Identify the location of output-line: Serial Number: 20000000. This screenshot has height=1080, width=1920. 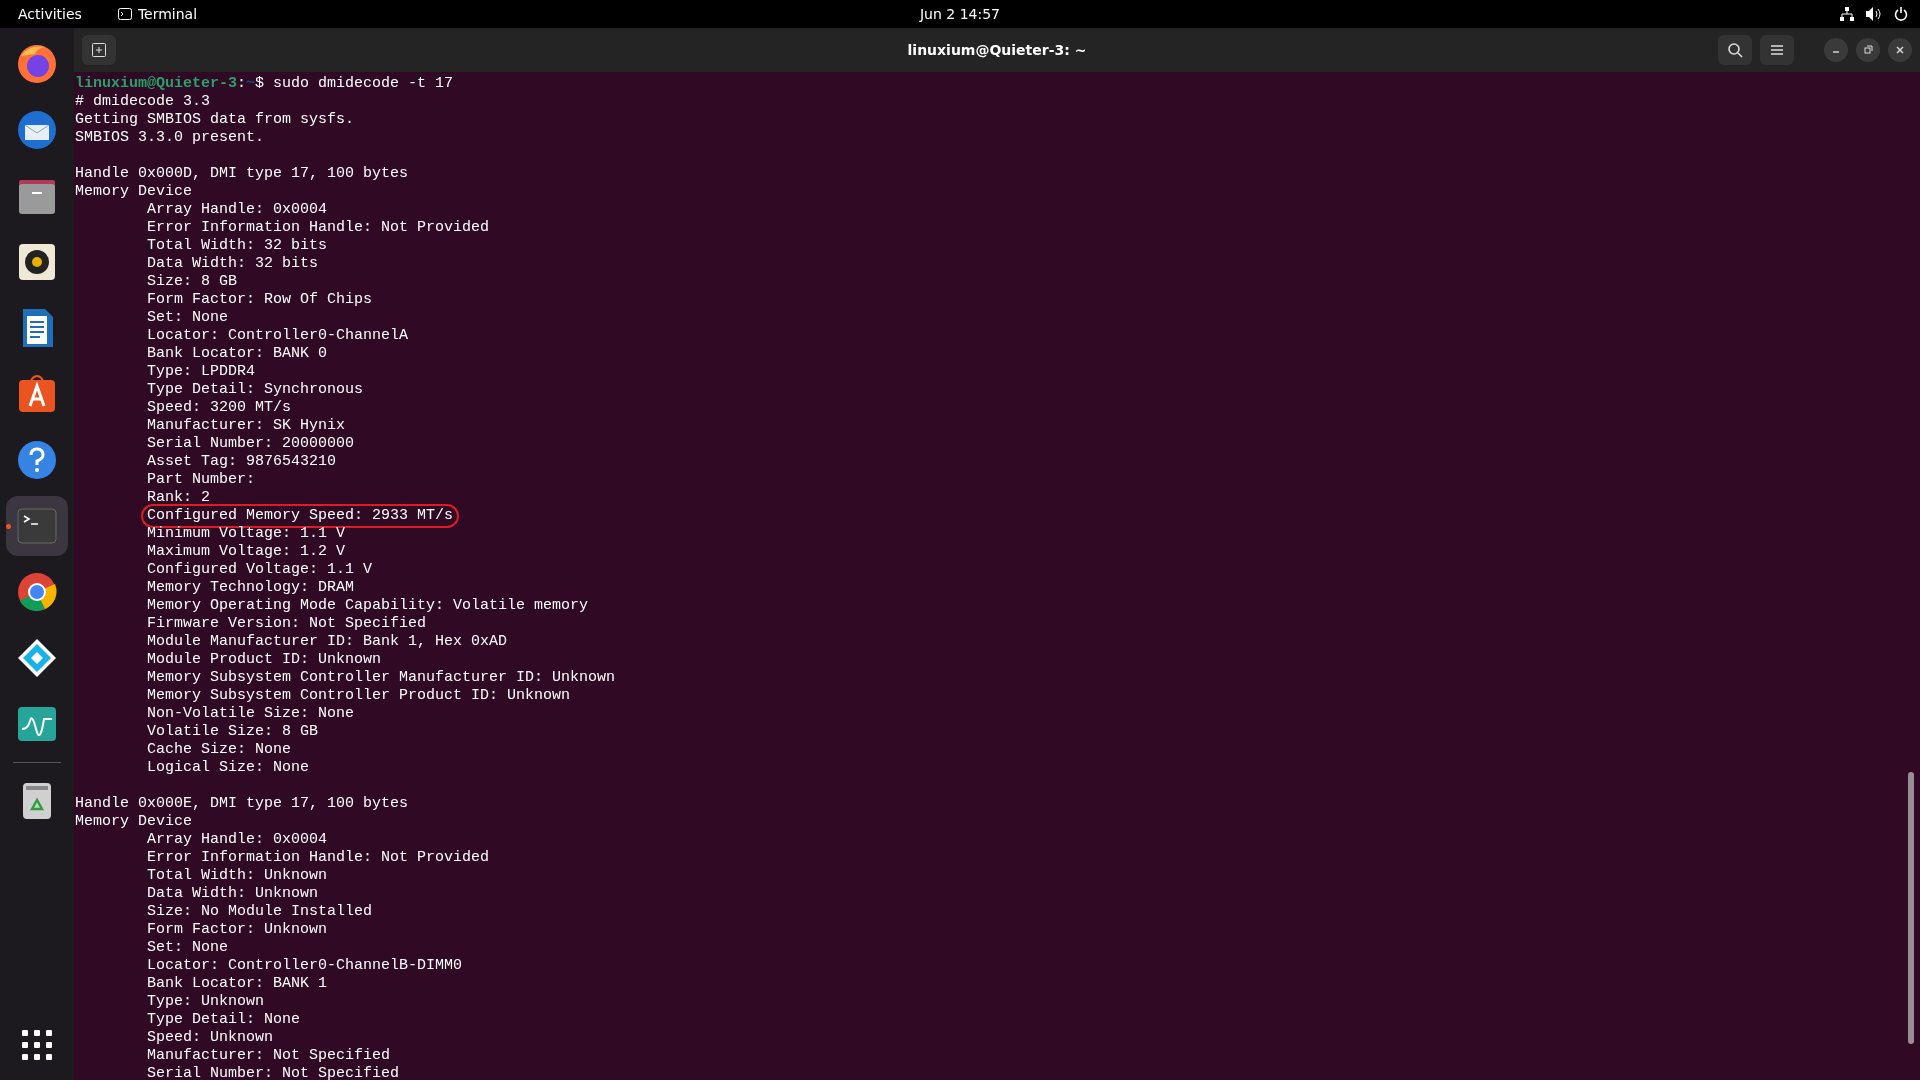
(251, 444).